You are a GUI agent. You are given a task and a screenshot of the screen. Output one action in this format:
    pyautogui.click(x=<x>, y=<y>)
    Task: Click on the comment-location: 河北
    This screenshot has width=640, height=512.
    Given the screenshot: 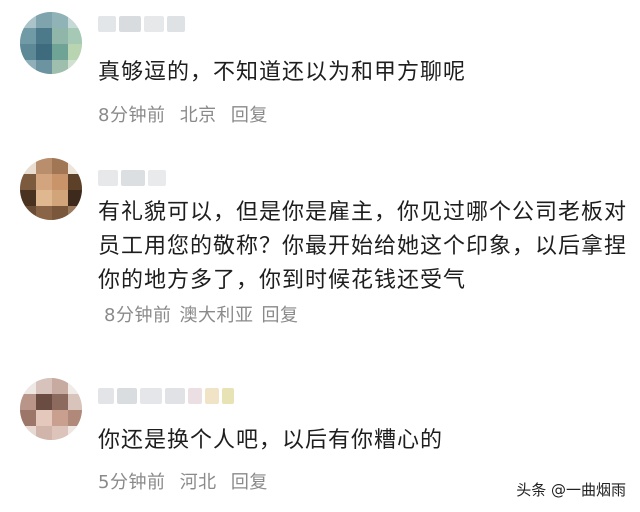 What is the action you would take?
    pyautogui.click(x=198, y=482)
    